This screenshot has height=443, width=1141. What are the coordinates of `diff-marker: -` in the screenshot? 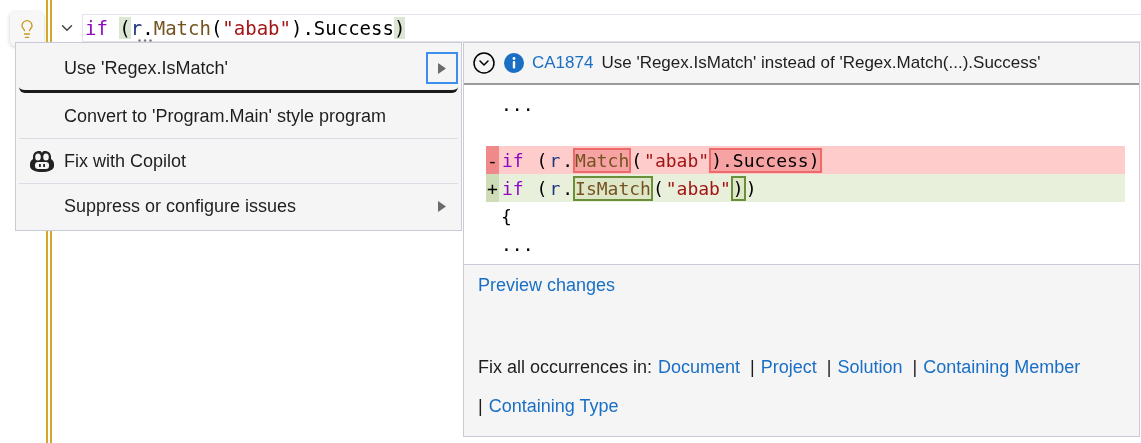 It's located at (492, 160).